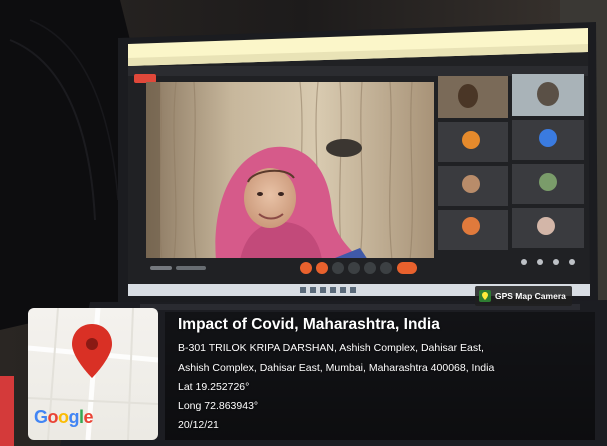 This screenshot has height=446, width=607. I want to click on gps-map-camera-badge: GPS Map Camera, so click(523, 296).